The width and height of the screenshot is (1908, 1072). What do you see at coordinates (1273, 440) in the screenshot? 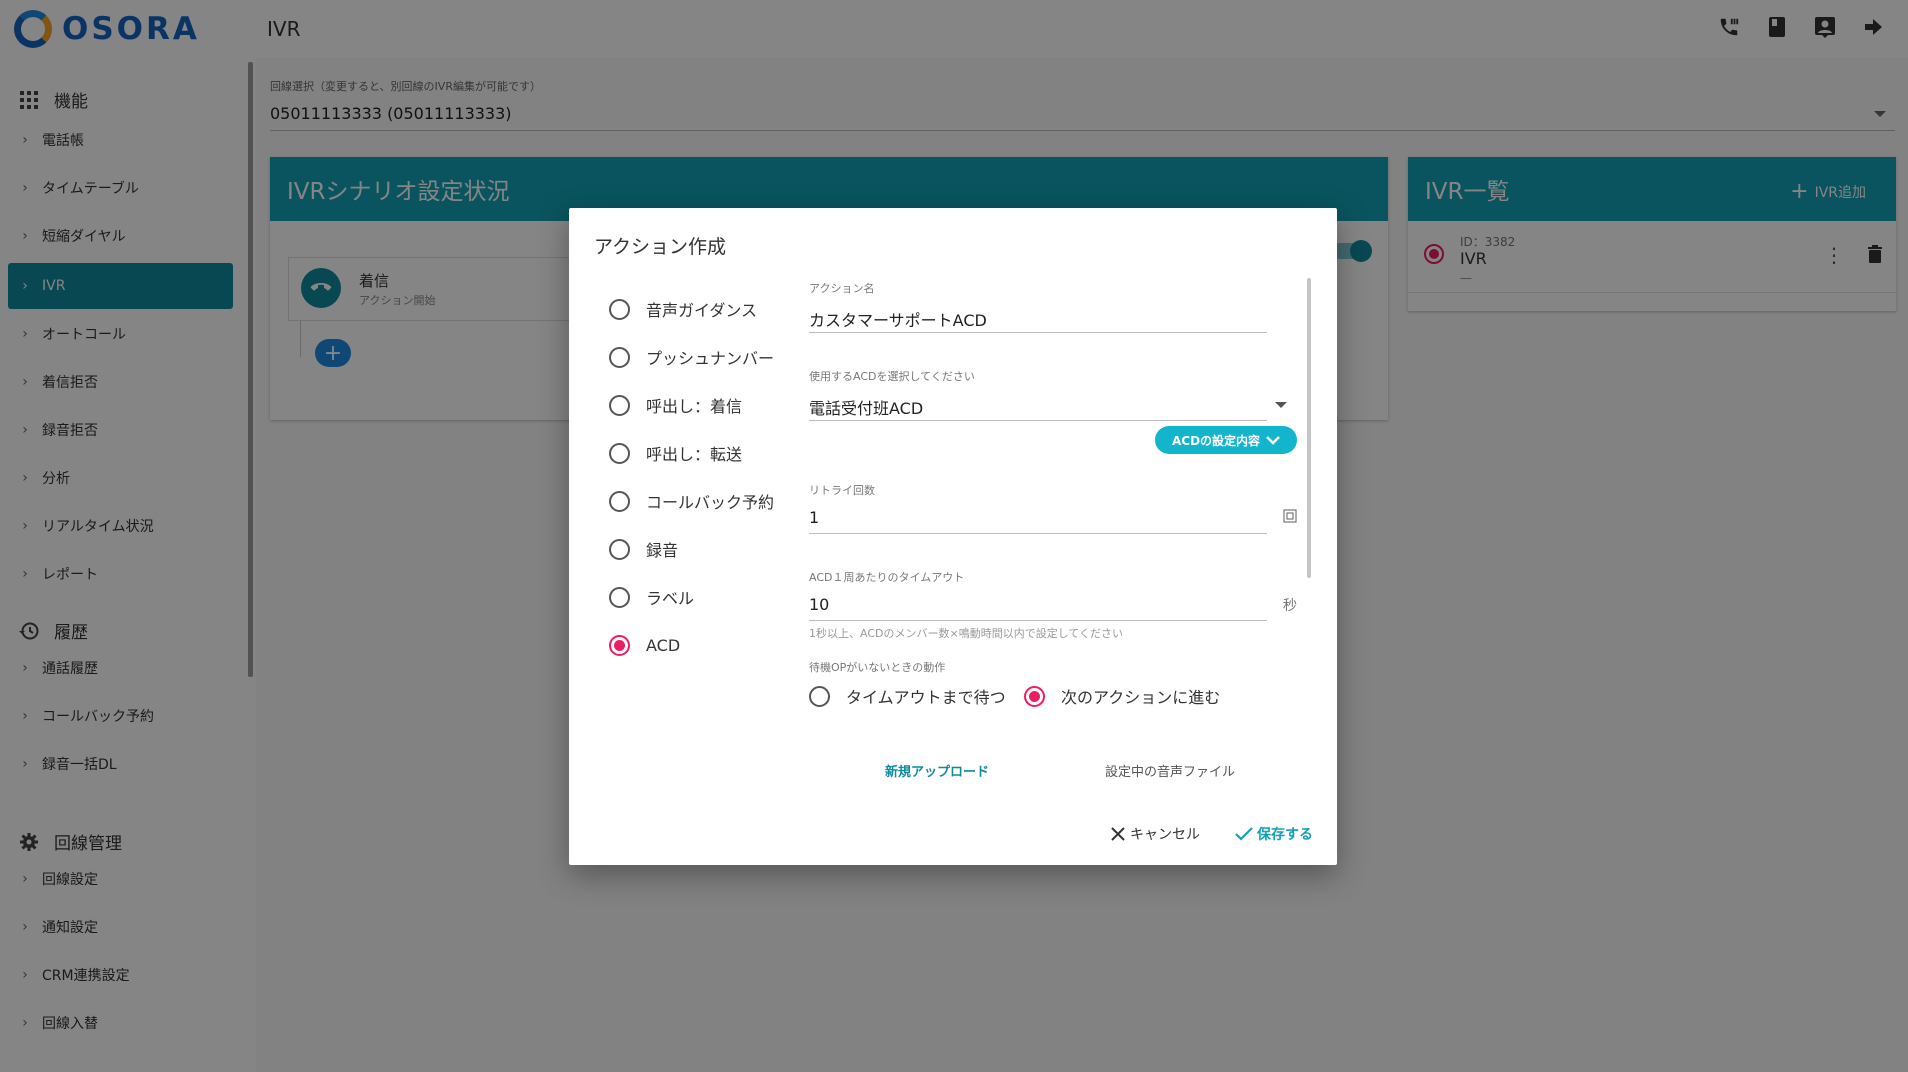
I see `chevron-down-icon` at bounding box center [1273, 440].